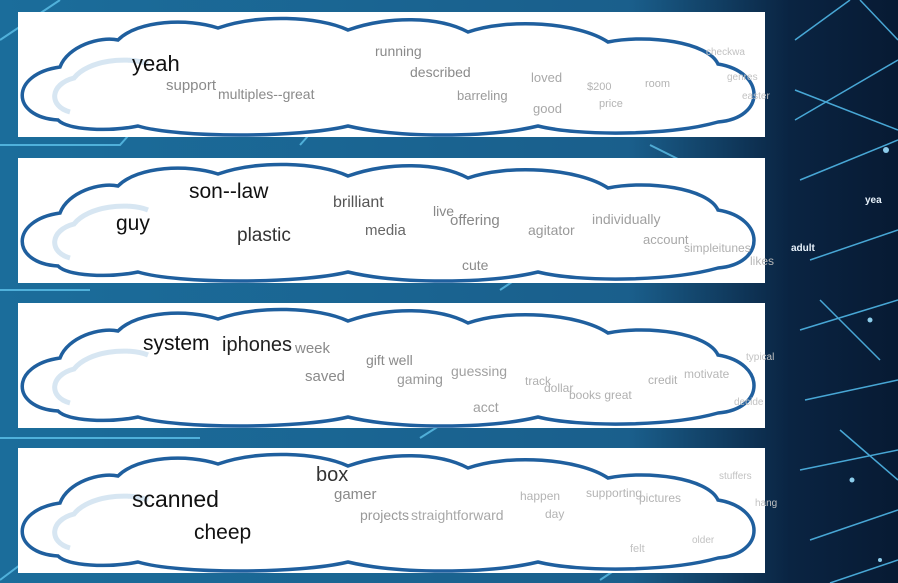 The height and width of the screenshot is (583, 898). I want to click on cloud-word: checkwa, so click(725, 52).